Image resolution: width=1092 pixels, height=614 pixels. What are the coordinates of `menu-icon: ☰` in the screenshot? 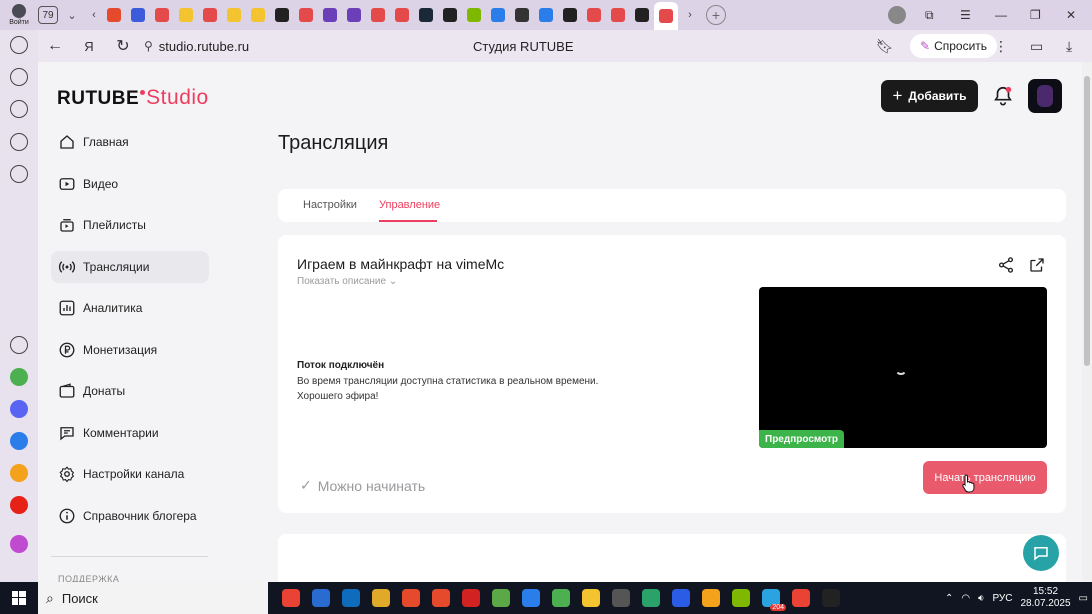 It's located at (965, 15).